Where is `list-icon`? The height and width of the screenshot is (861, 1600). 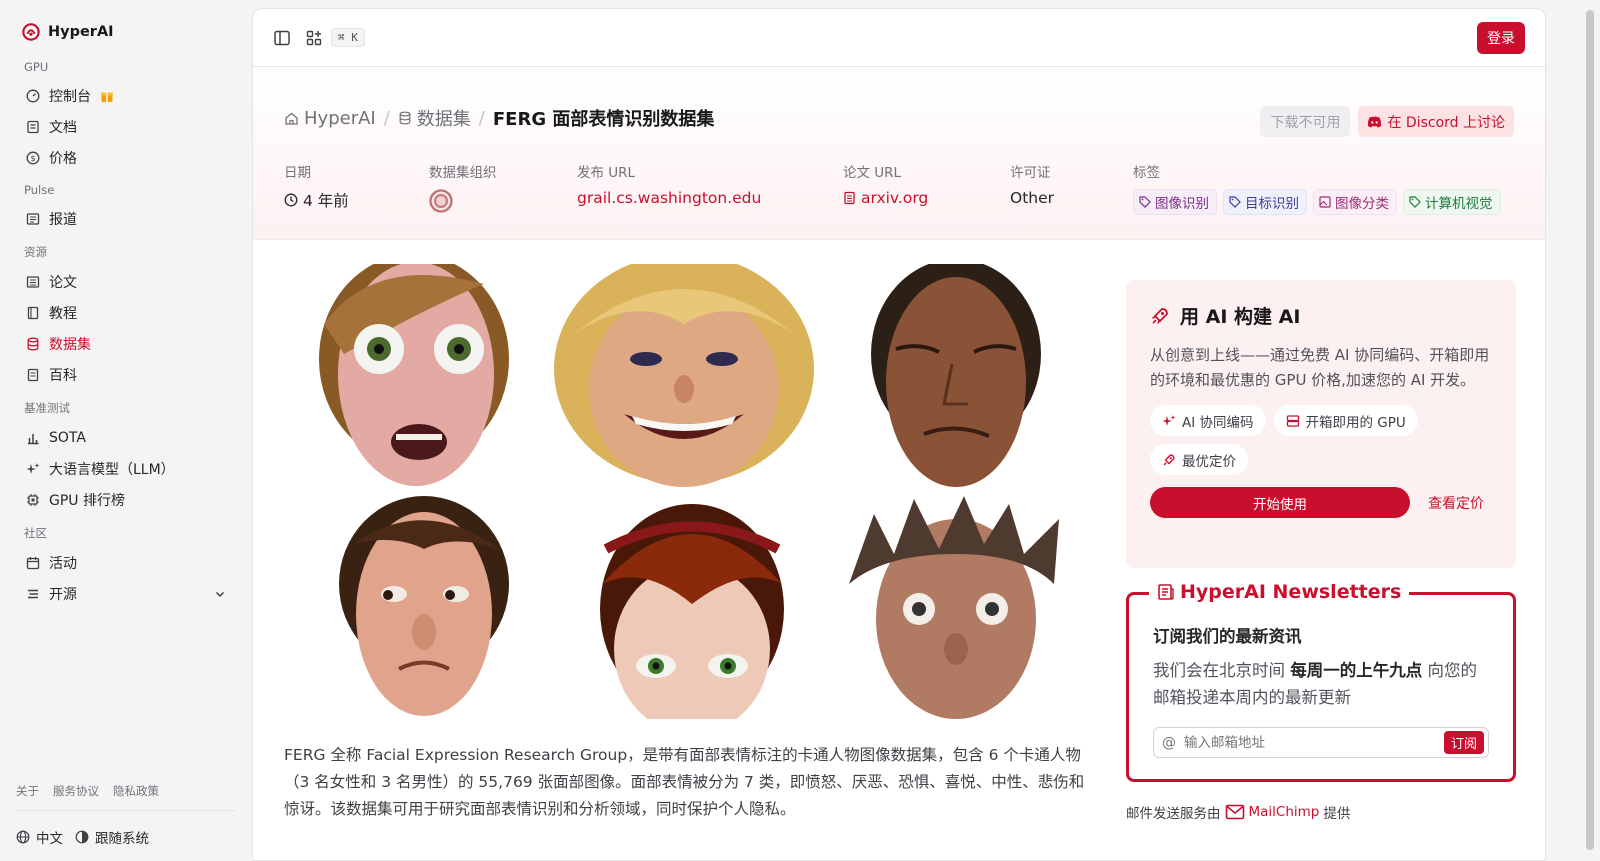
list-icon is located at coordinates (33, 594).